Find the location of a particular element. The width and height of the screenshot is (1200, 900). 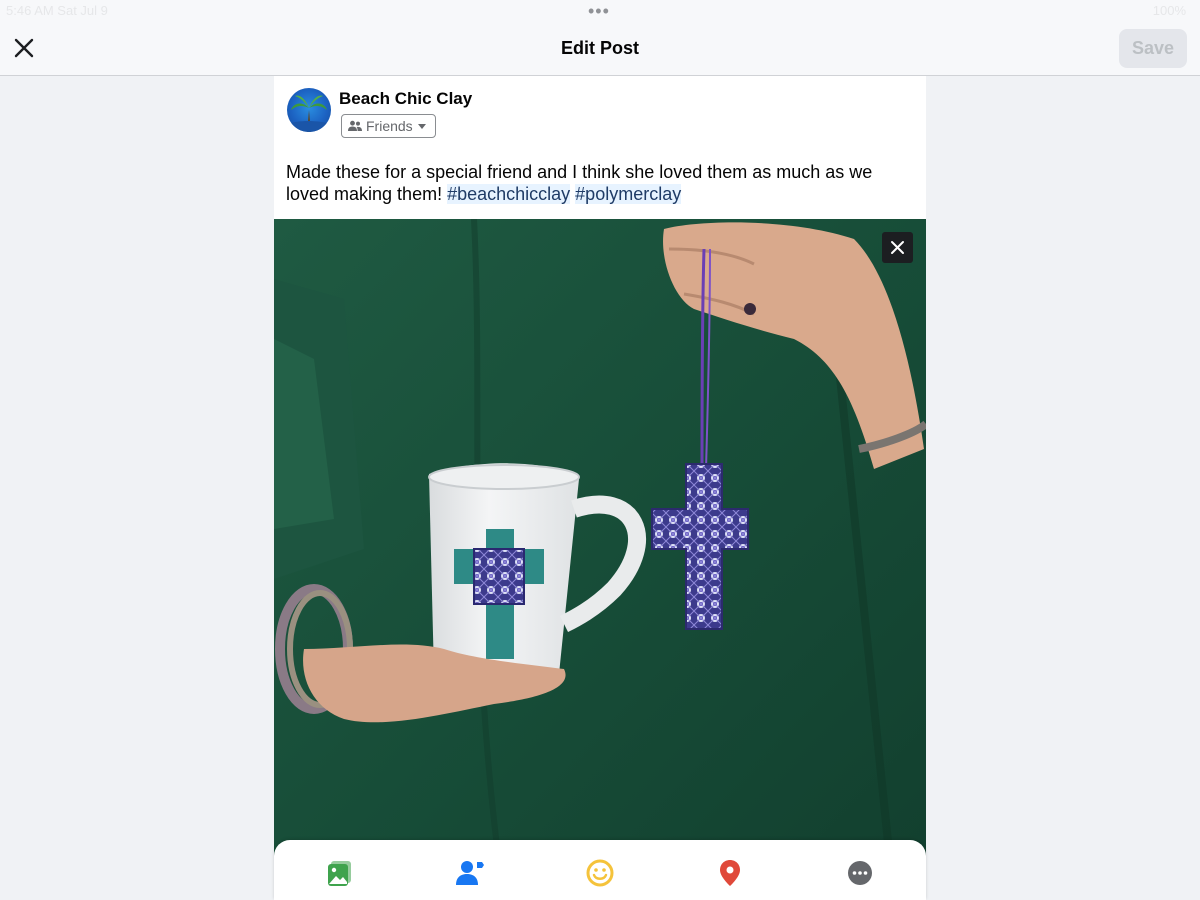

friends-icon is located at coordinates (355, 126).